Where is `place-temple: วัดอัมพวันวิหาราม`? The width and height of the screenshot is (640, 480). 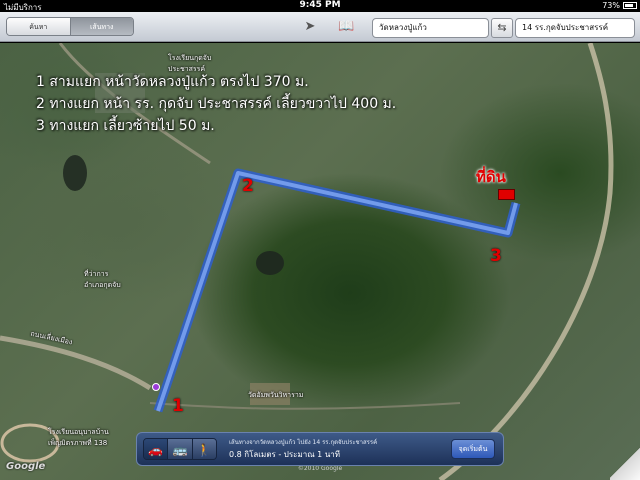
place-temple: วัดอัมพวันวิหาราม is located at coordinates (275, 395).